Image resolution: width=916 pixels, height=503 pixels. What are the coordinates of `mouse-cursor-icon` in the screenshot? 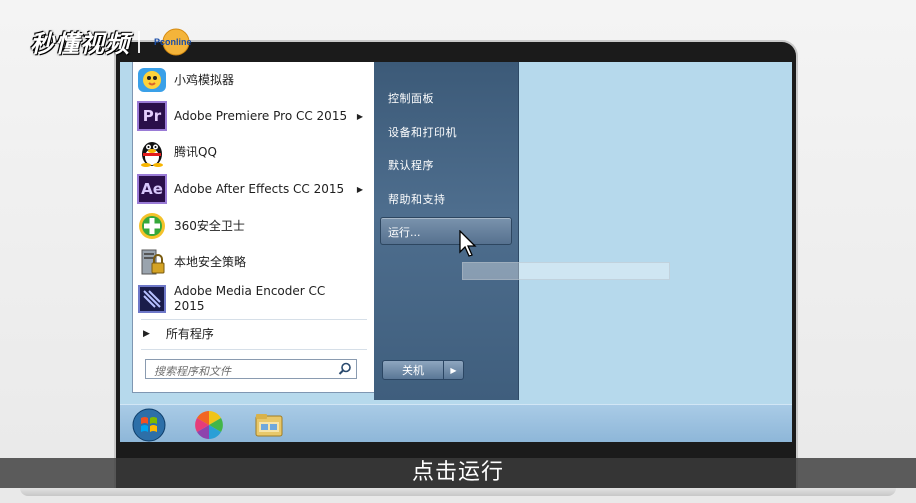 It's located at (468, 243).